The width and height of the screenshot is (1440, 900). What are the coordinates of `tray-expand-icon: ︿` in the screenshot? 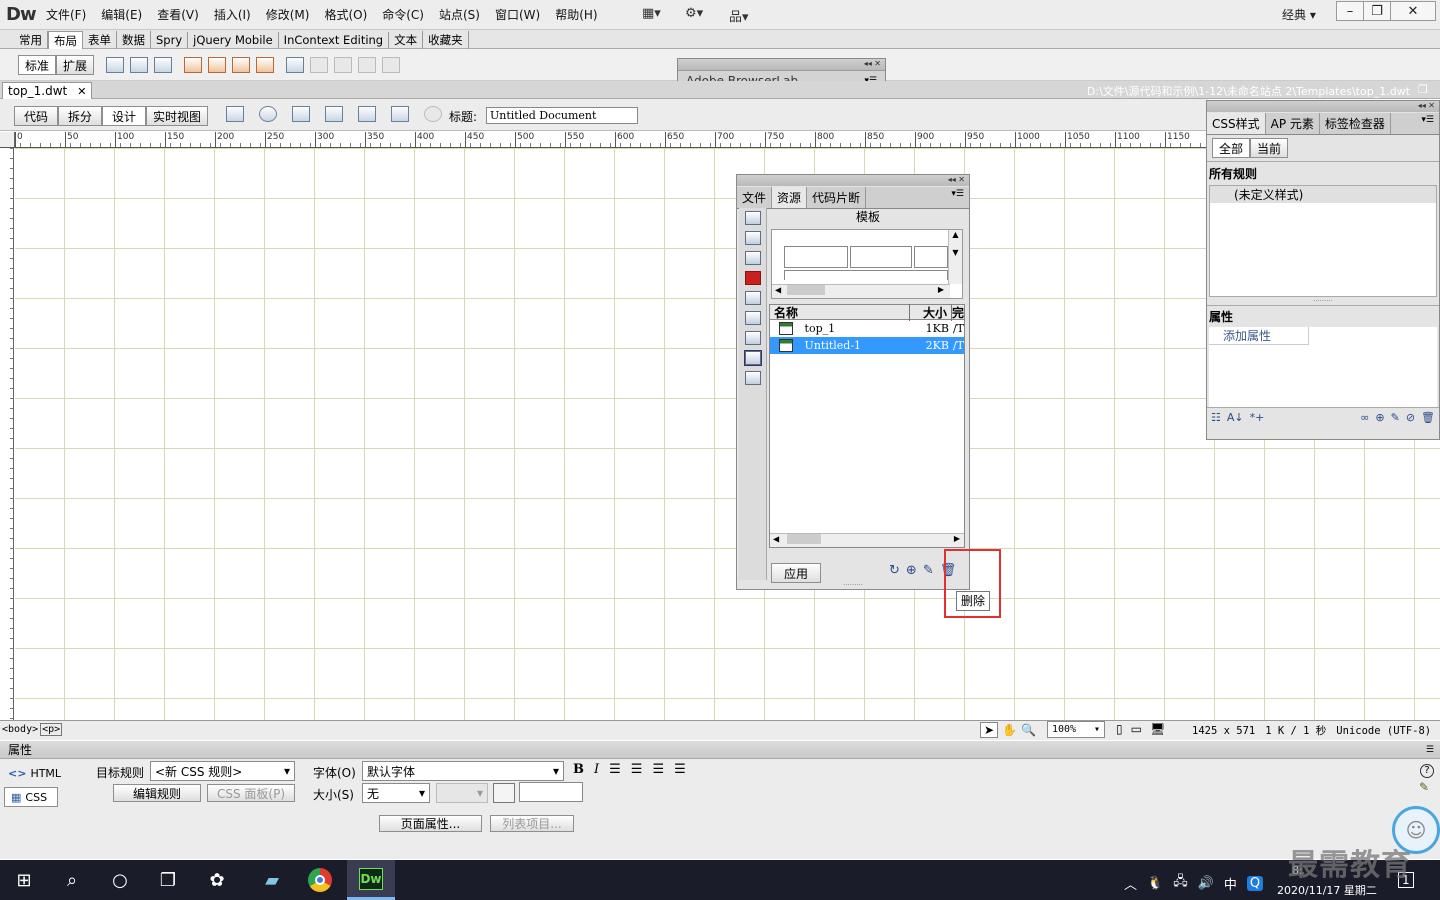 It's located at (1130, 883).